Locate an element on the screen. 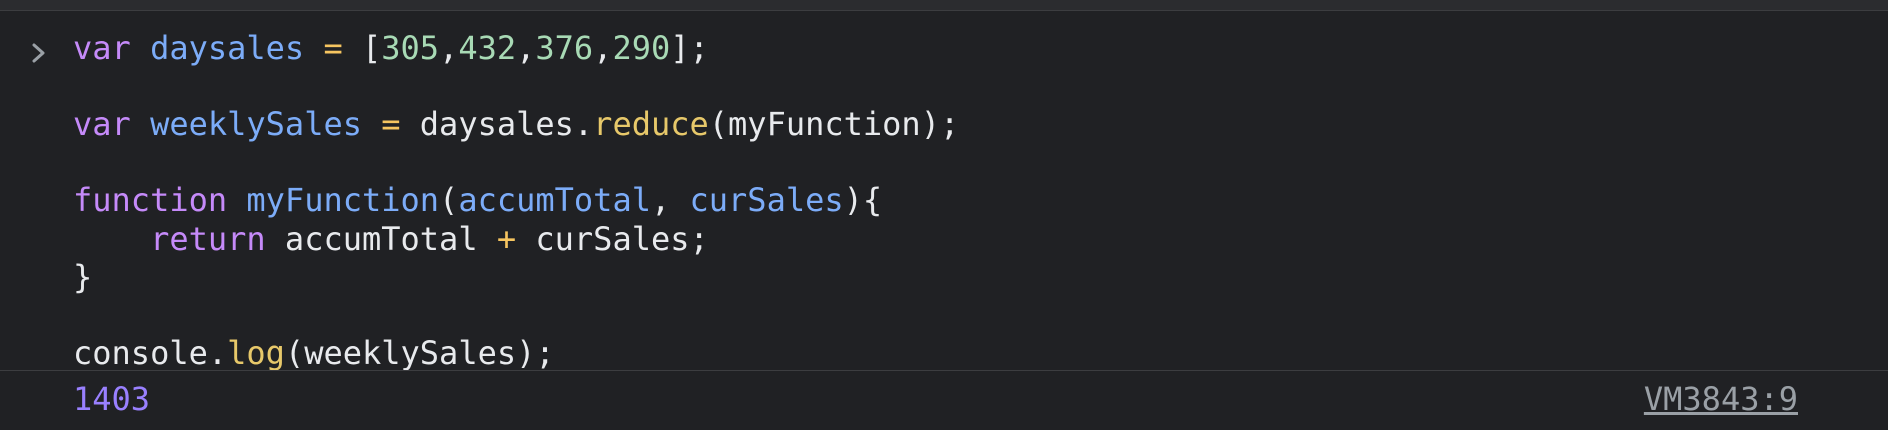 This screenshot has width=1888, height=430. code-line-4: return accumTotal + curSales; is located at coordinates (391, 239).